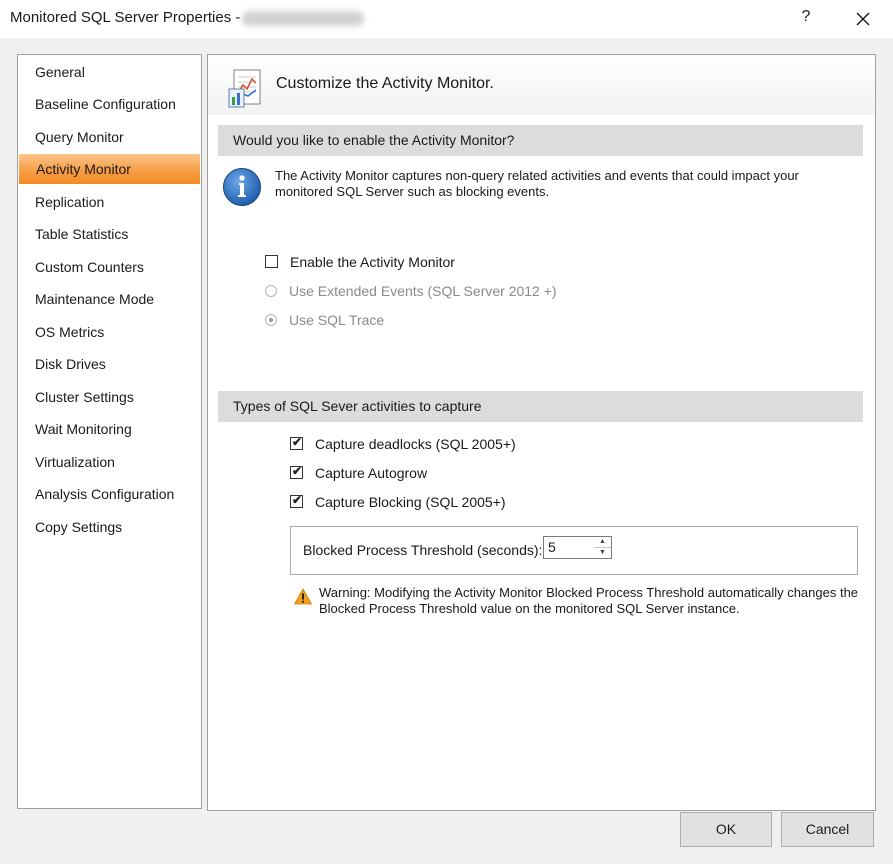  What do you see at coordinates (109, 494) in the screenshot?
I see `nav-item-analysis-configuration: Analysis Configuration` at bounding box center [109, 494].